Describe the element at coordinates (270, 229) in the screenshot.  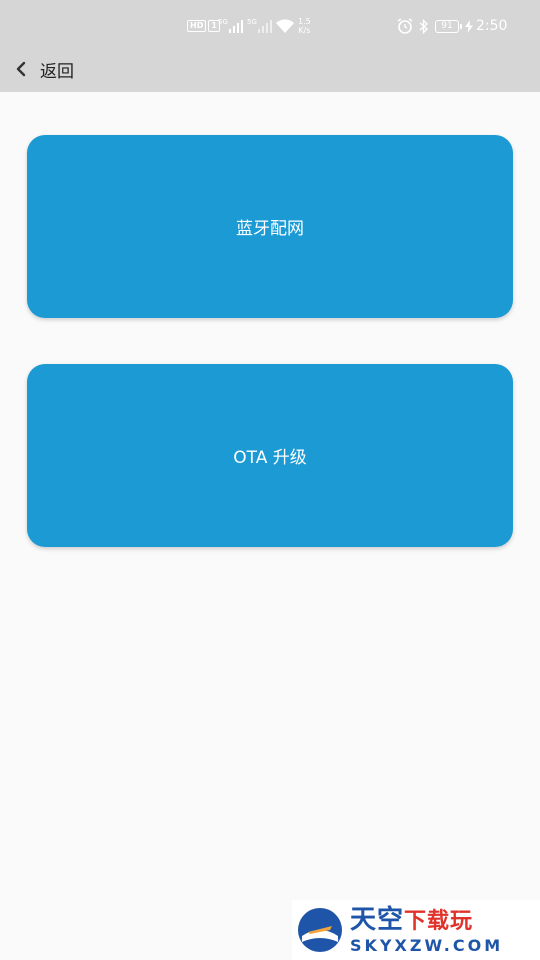
I see `bluetooth-network-label: 蓝牙配网` at that location.